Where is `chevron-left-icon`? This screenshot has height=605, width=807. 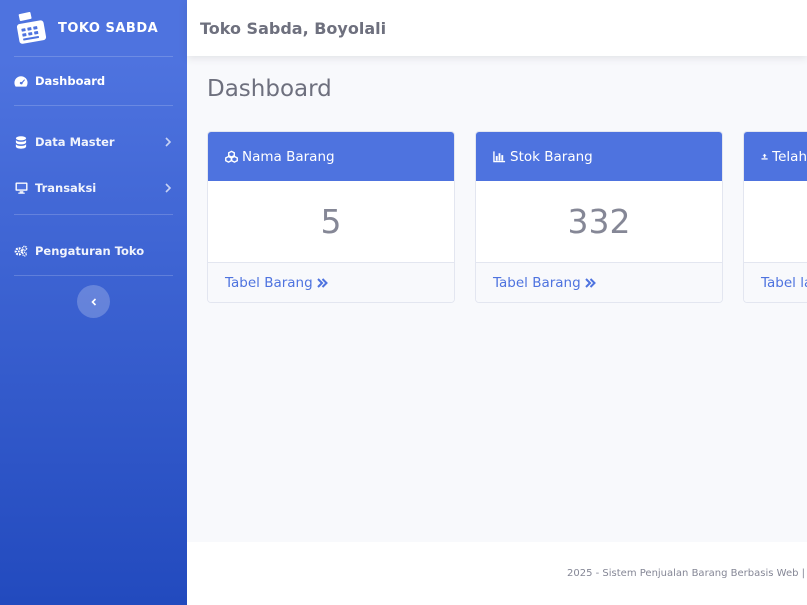 chevron-left-icon is located at coordinates (93, 301).